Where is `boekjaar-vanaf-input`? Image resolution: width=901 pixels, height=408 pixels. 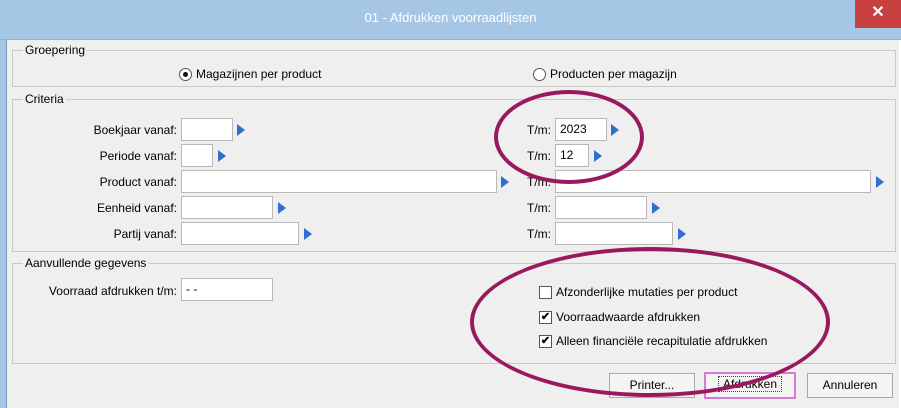
boekjaar-vanaf-input is located at coordinates (207, 129).